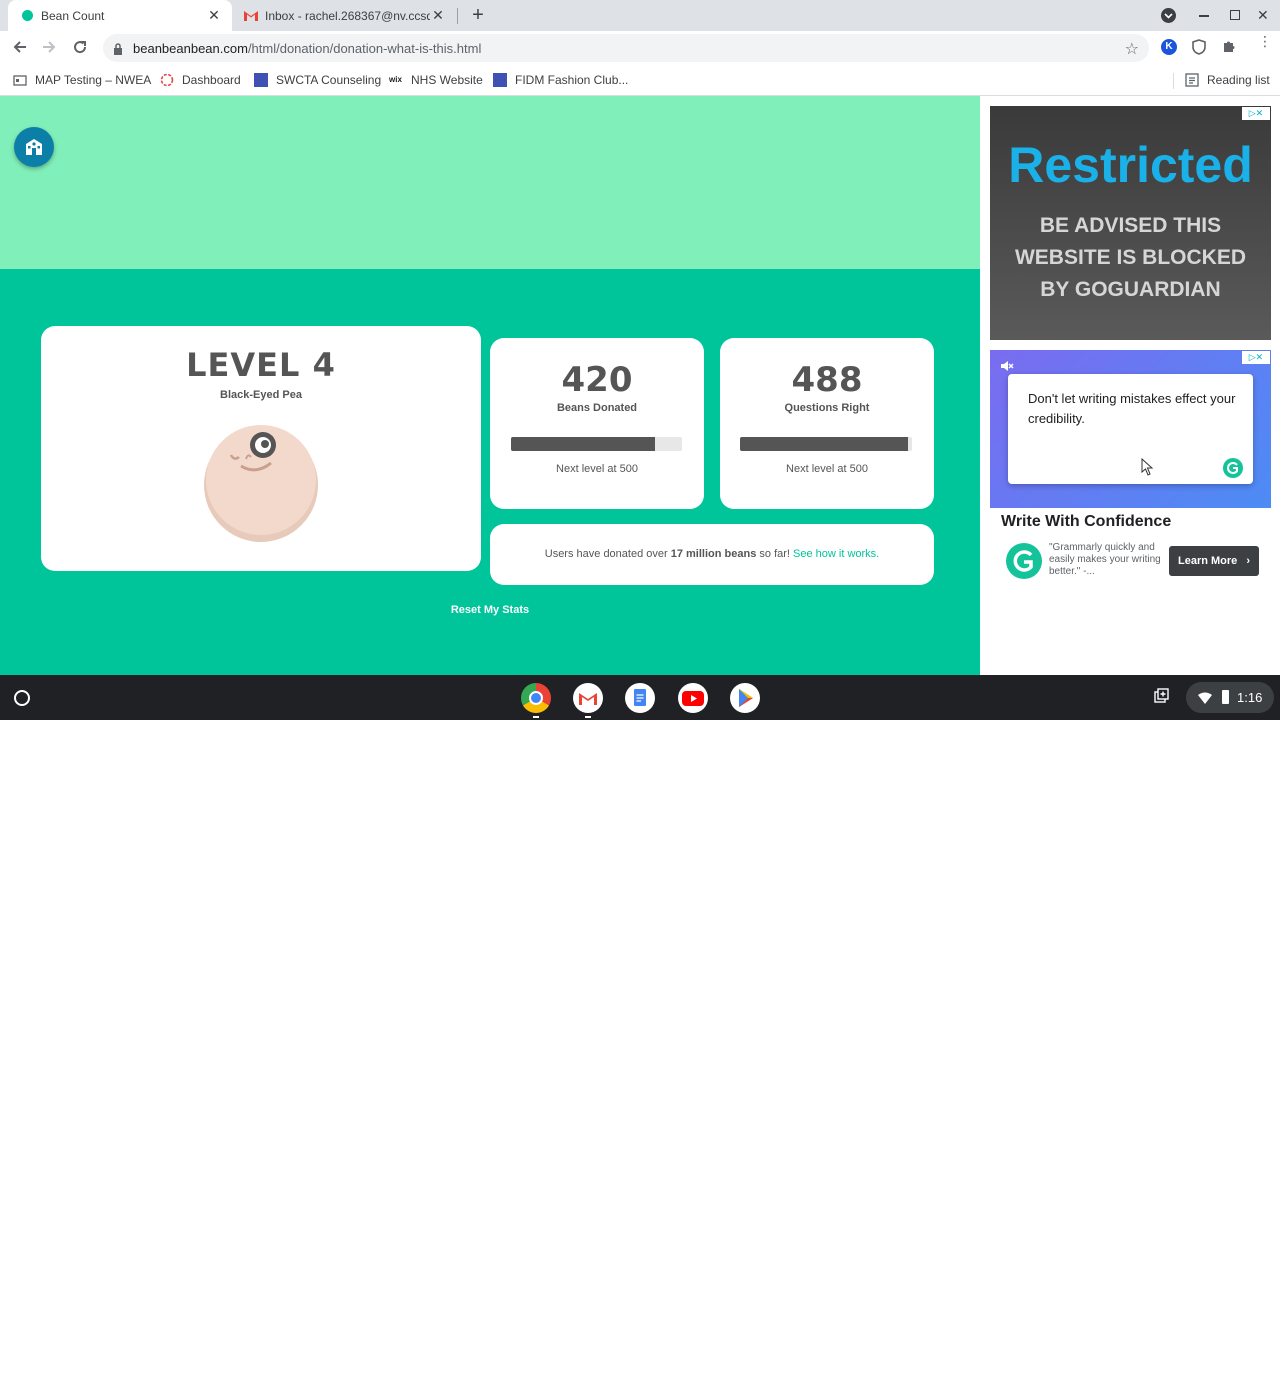 The width and height of the screenshot is (1280, 1379). Describe the element at coordinates (457, 16) in the screenshot. I see `tab-separator` at that location.